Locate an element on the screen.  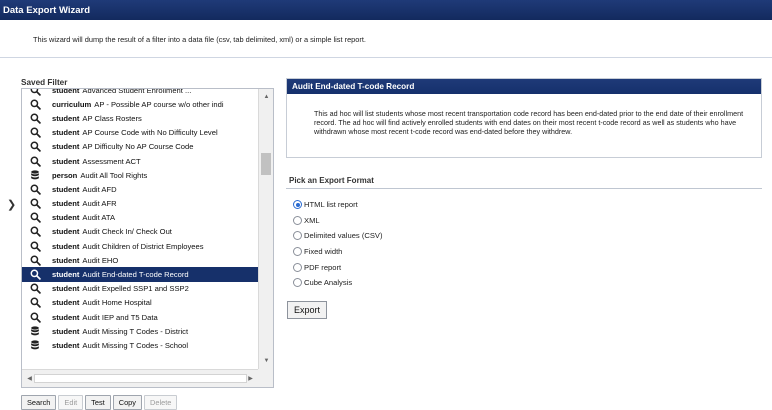
edit-button: Edit is located at coordinates (71, 402).